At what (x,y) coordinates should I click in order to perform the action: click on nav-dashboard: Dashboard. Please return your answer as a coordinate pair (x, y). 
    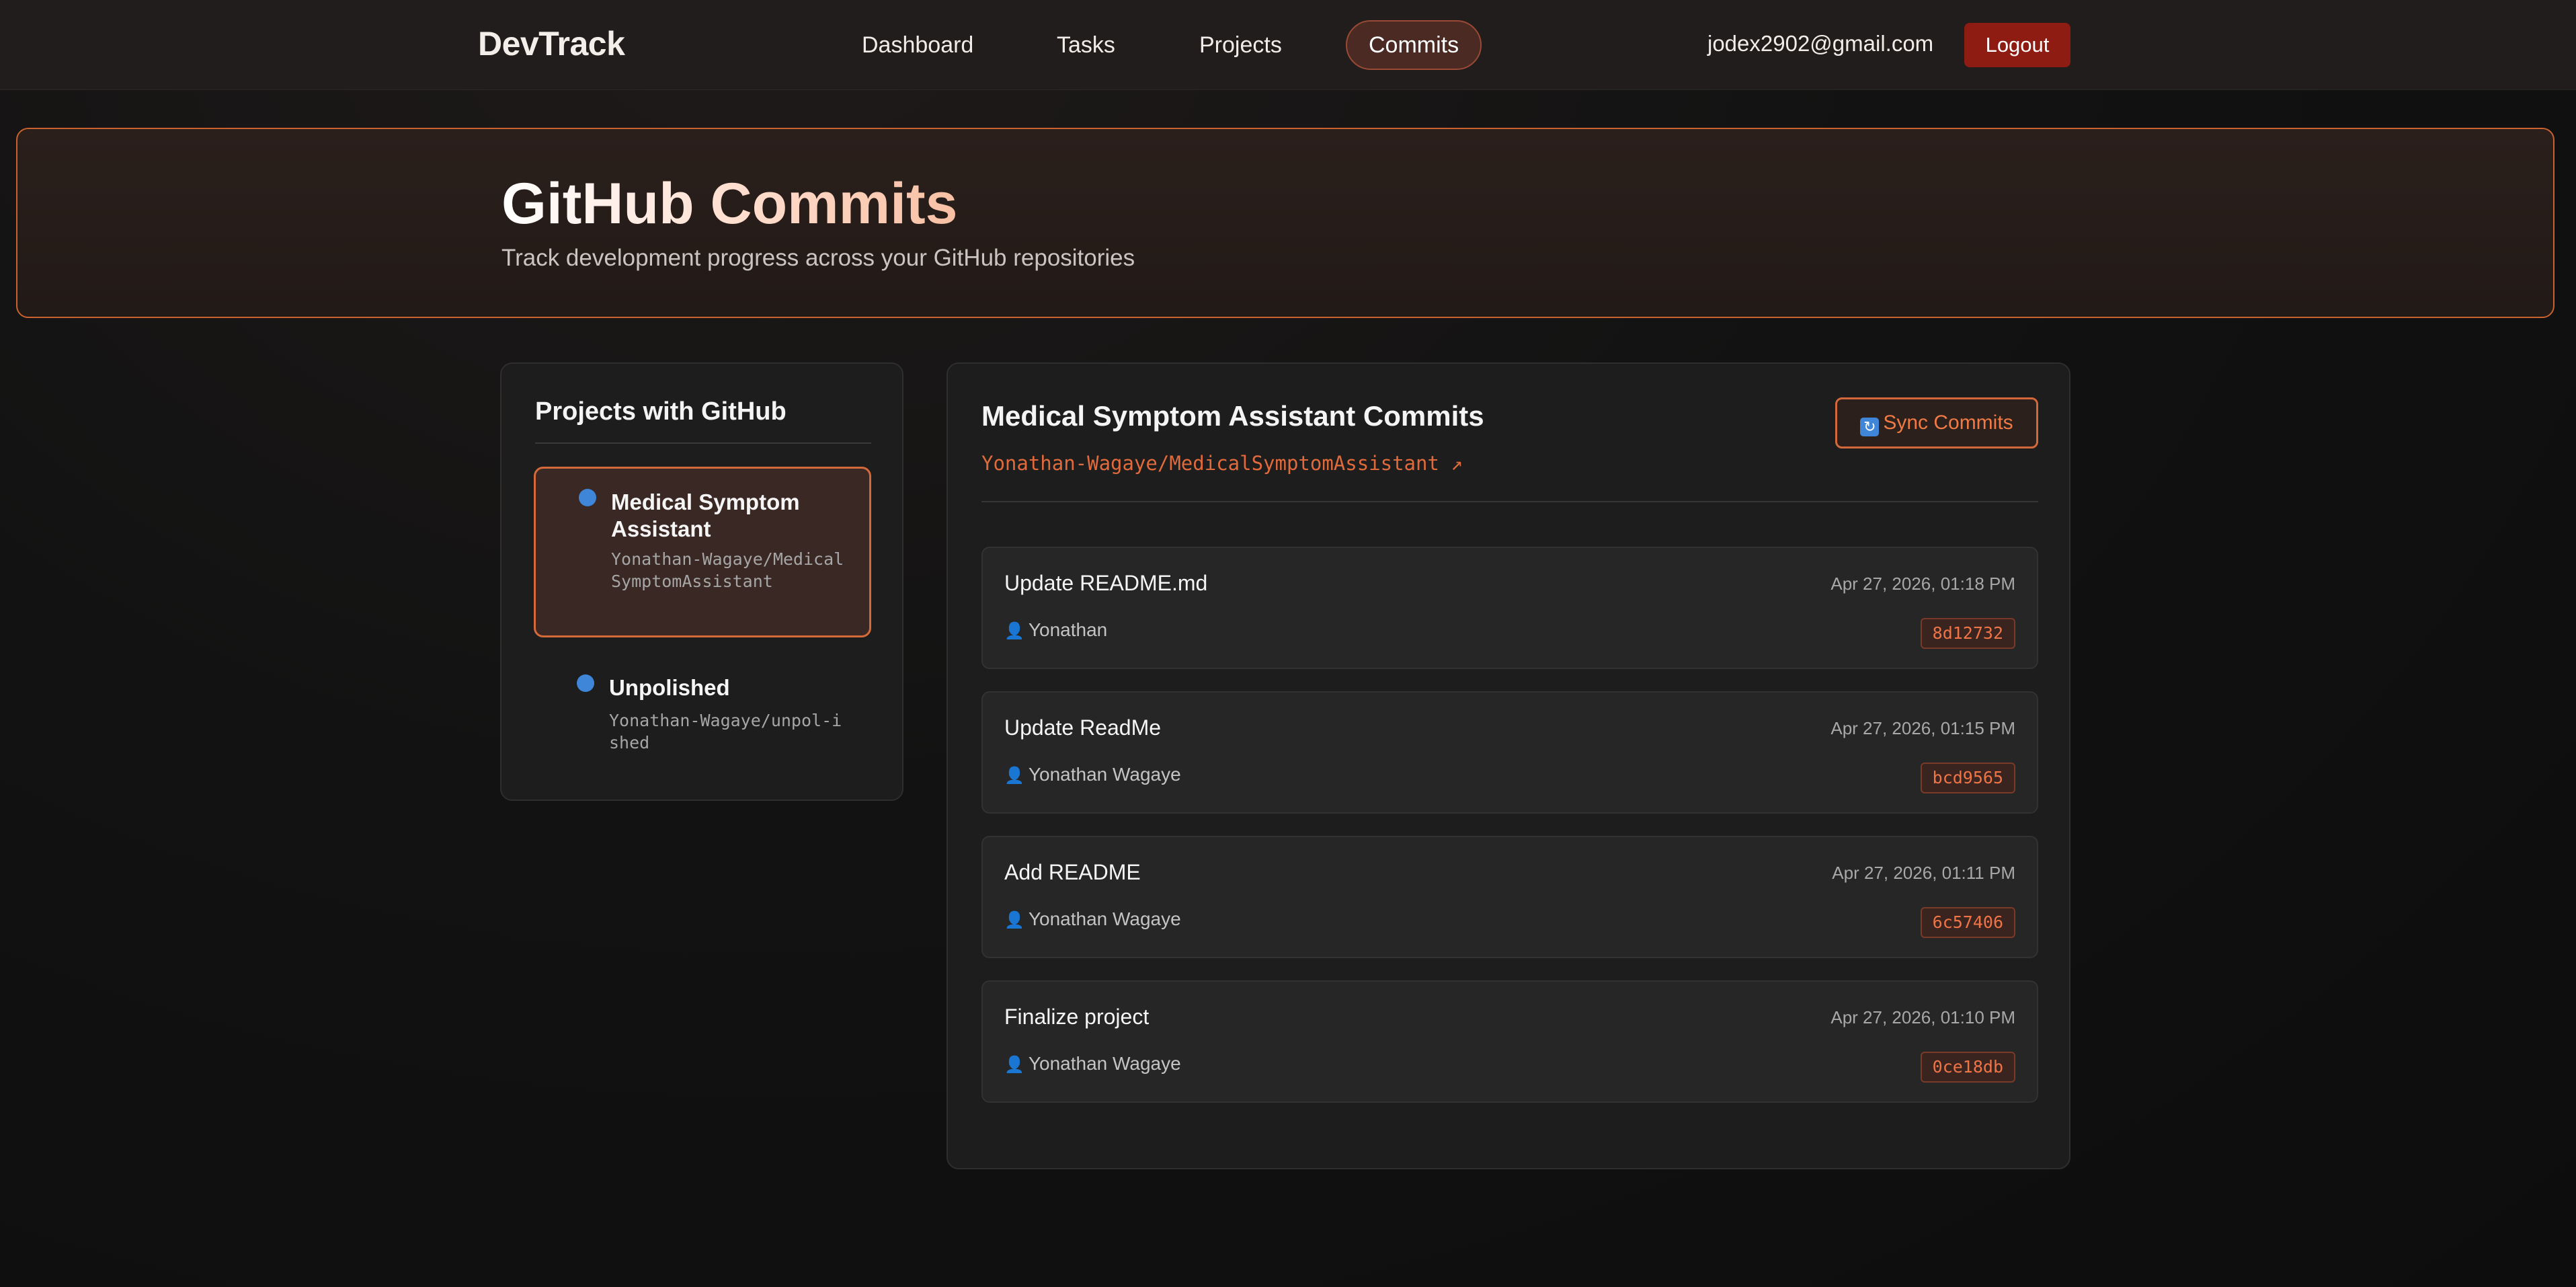
    Looking at the image, I should click on (917, 45).